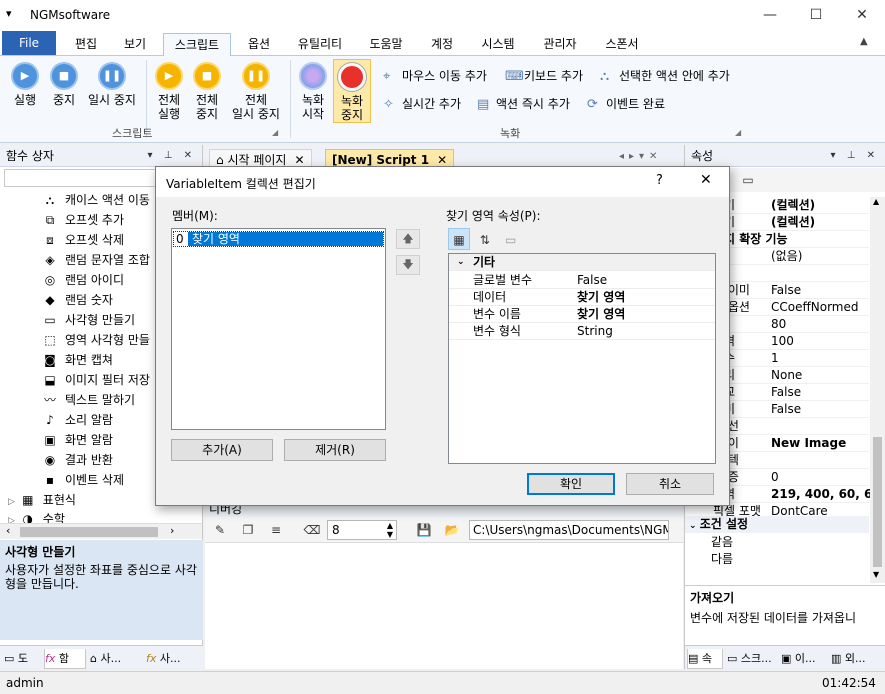 Image resolution: width=885 pixels, height=694 pixels. What do you see at coordinates (459, 239) in the screenshot?
I see `categorized-icon: ▦` at bounding box center [459, 239].